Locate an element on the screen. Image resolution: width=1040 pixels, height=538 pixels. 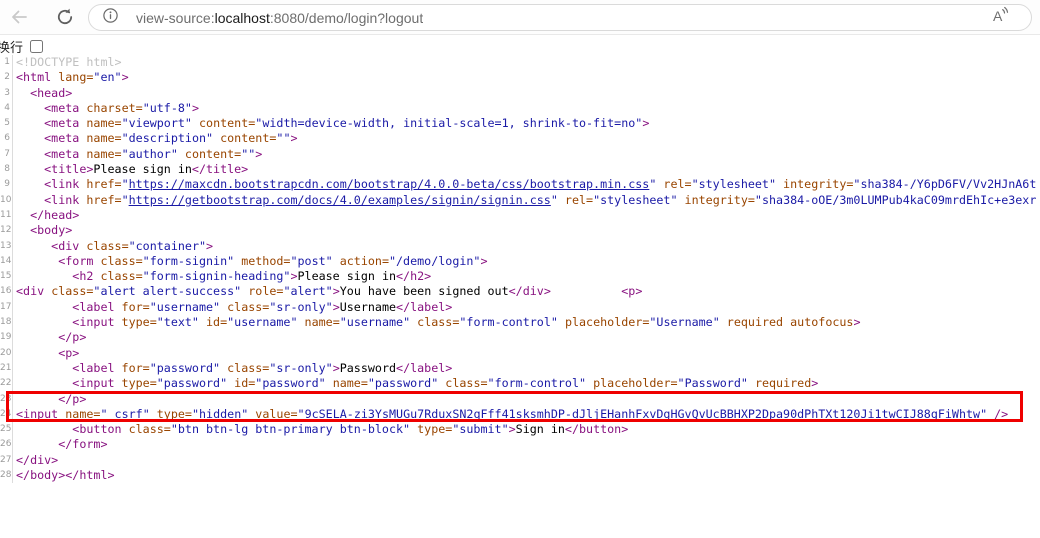
code-token: <body> is located at coordinates (44, 230).